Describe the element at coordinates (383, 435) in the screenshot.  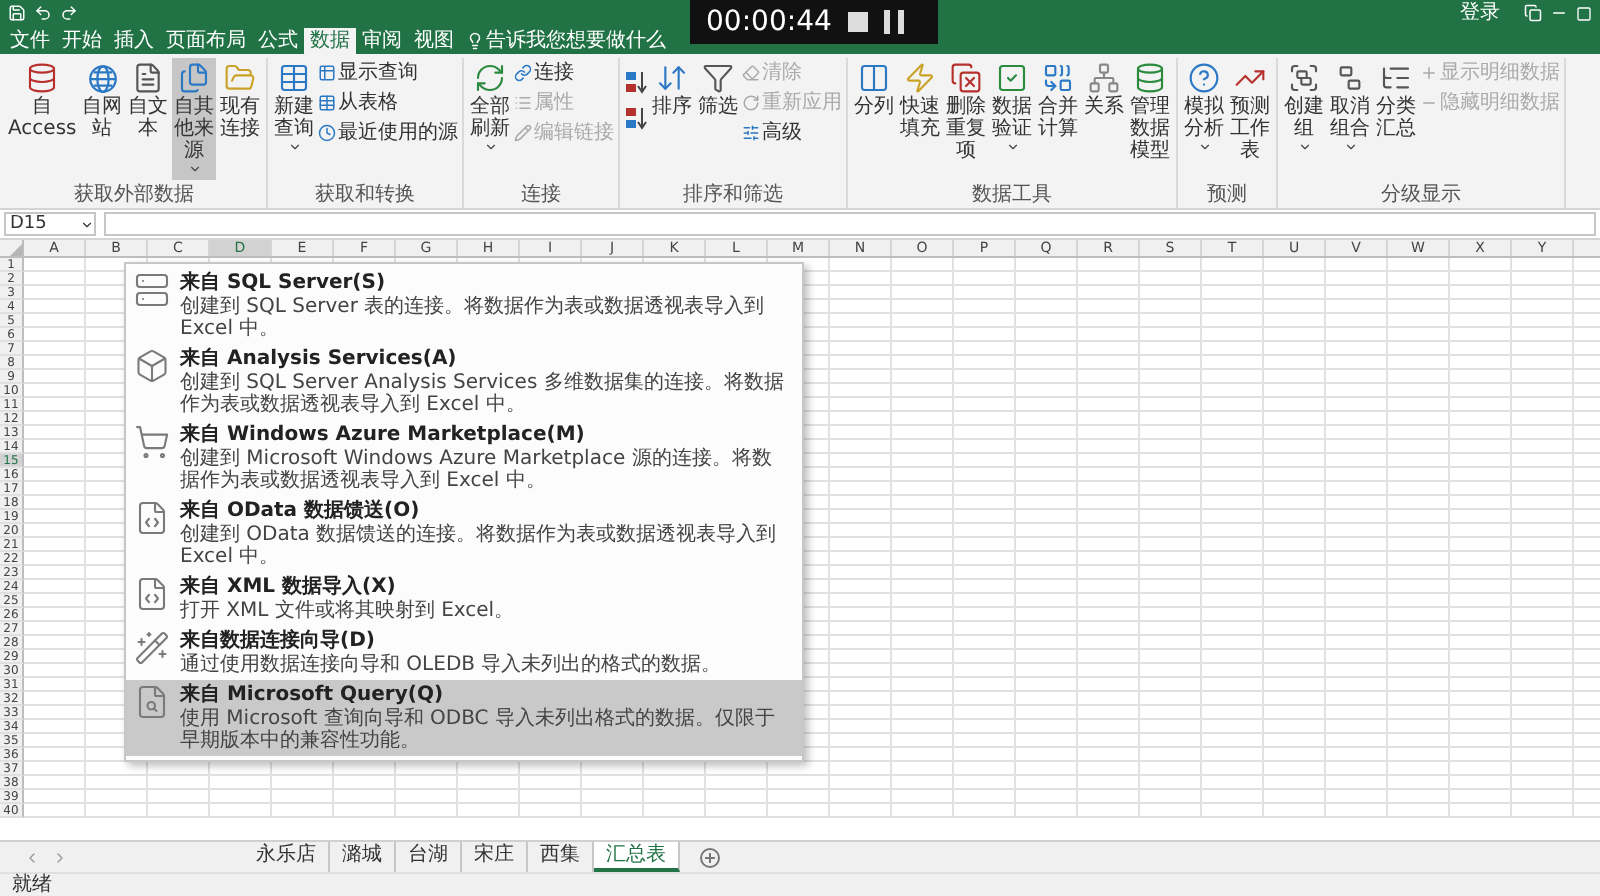
I see `menu-item-title: 来自 Windows Azure Marketplace(M)` at that location.